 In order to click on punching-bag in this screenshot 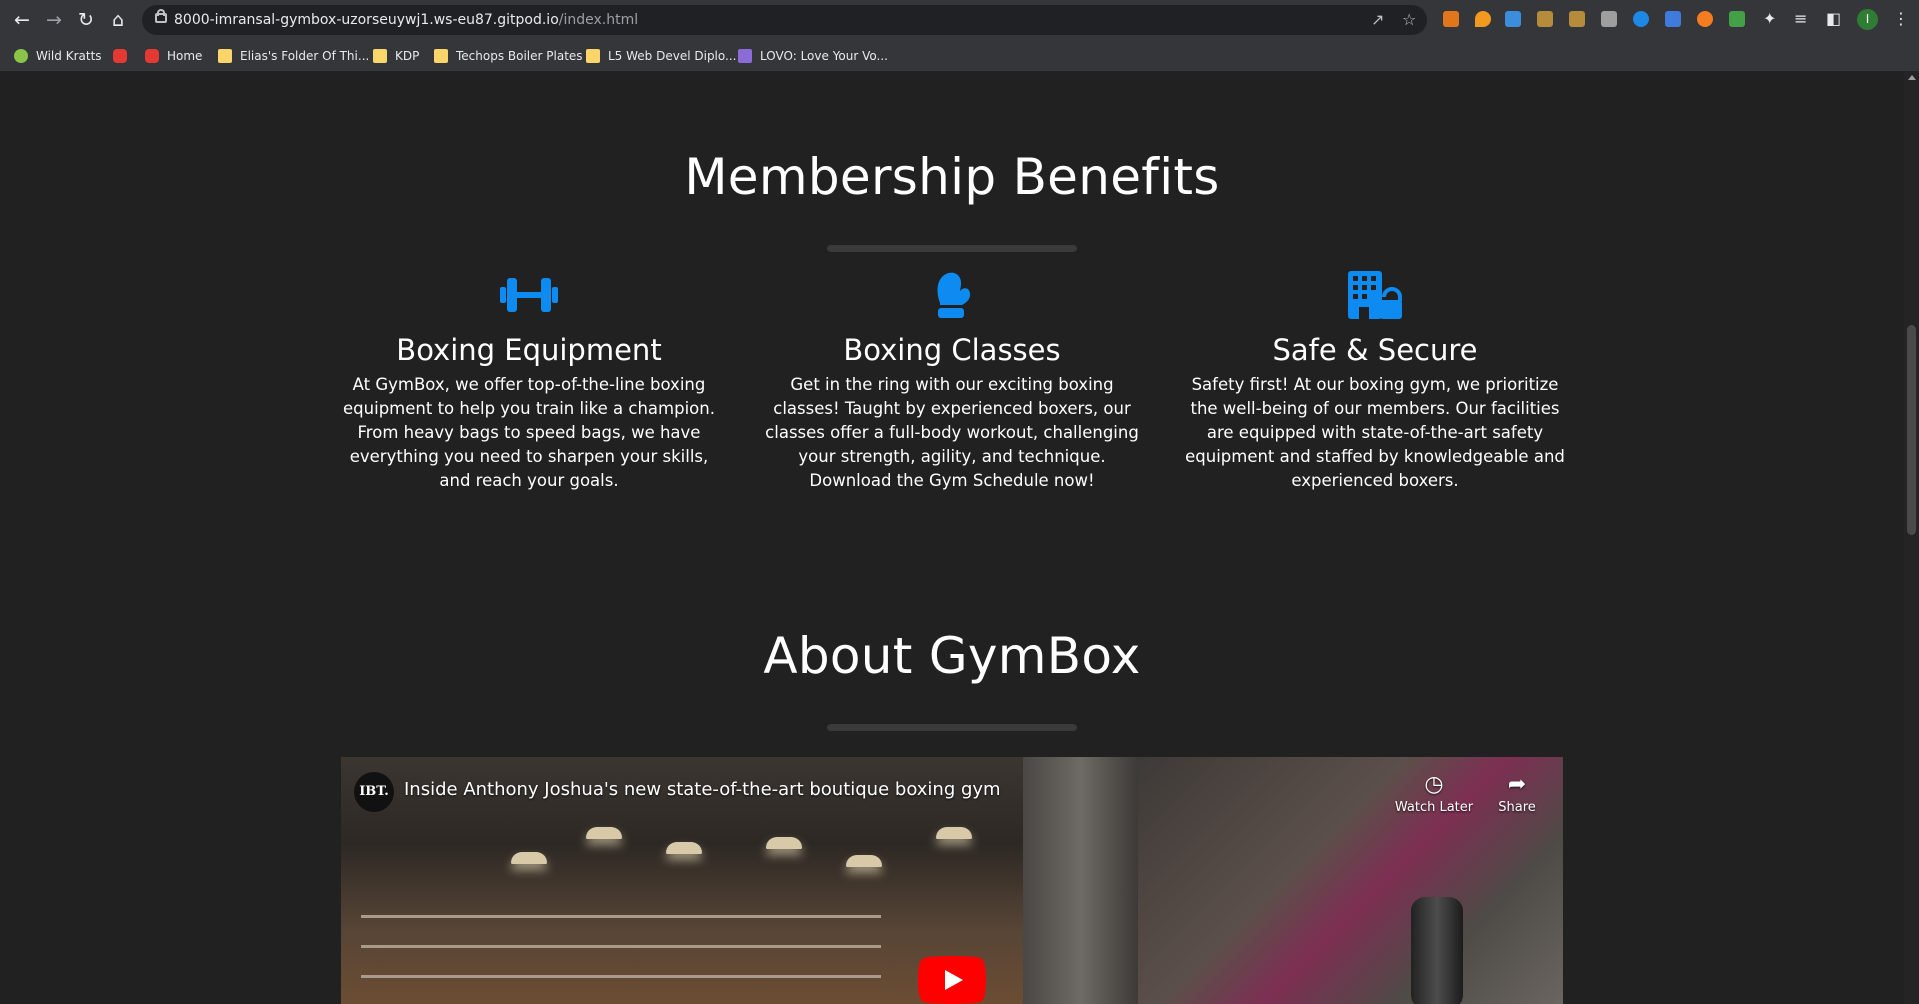, I will do `click(1437, 950)`.